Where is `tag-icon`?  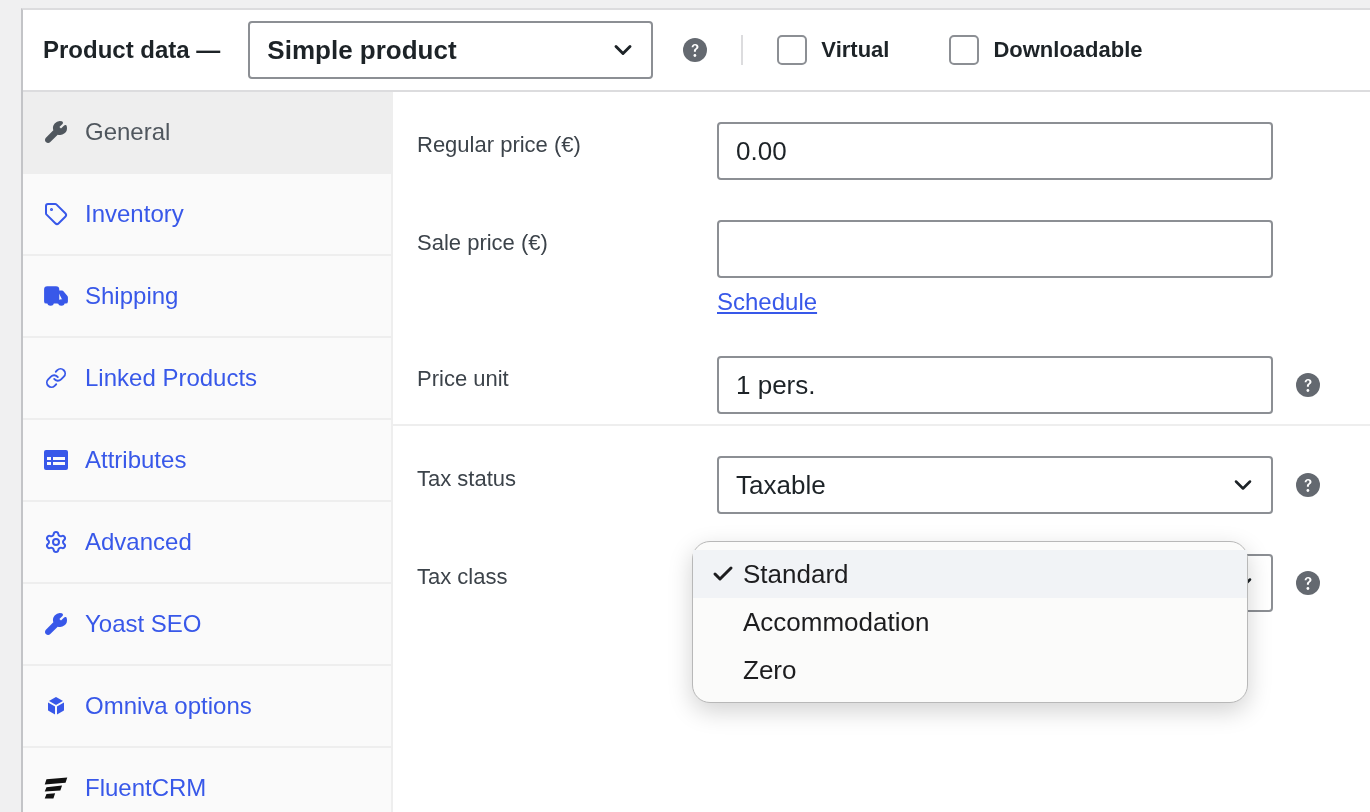
tag-icon is located at coordinates (56, 214).